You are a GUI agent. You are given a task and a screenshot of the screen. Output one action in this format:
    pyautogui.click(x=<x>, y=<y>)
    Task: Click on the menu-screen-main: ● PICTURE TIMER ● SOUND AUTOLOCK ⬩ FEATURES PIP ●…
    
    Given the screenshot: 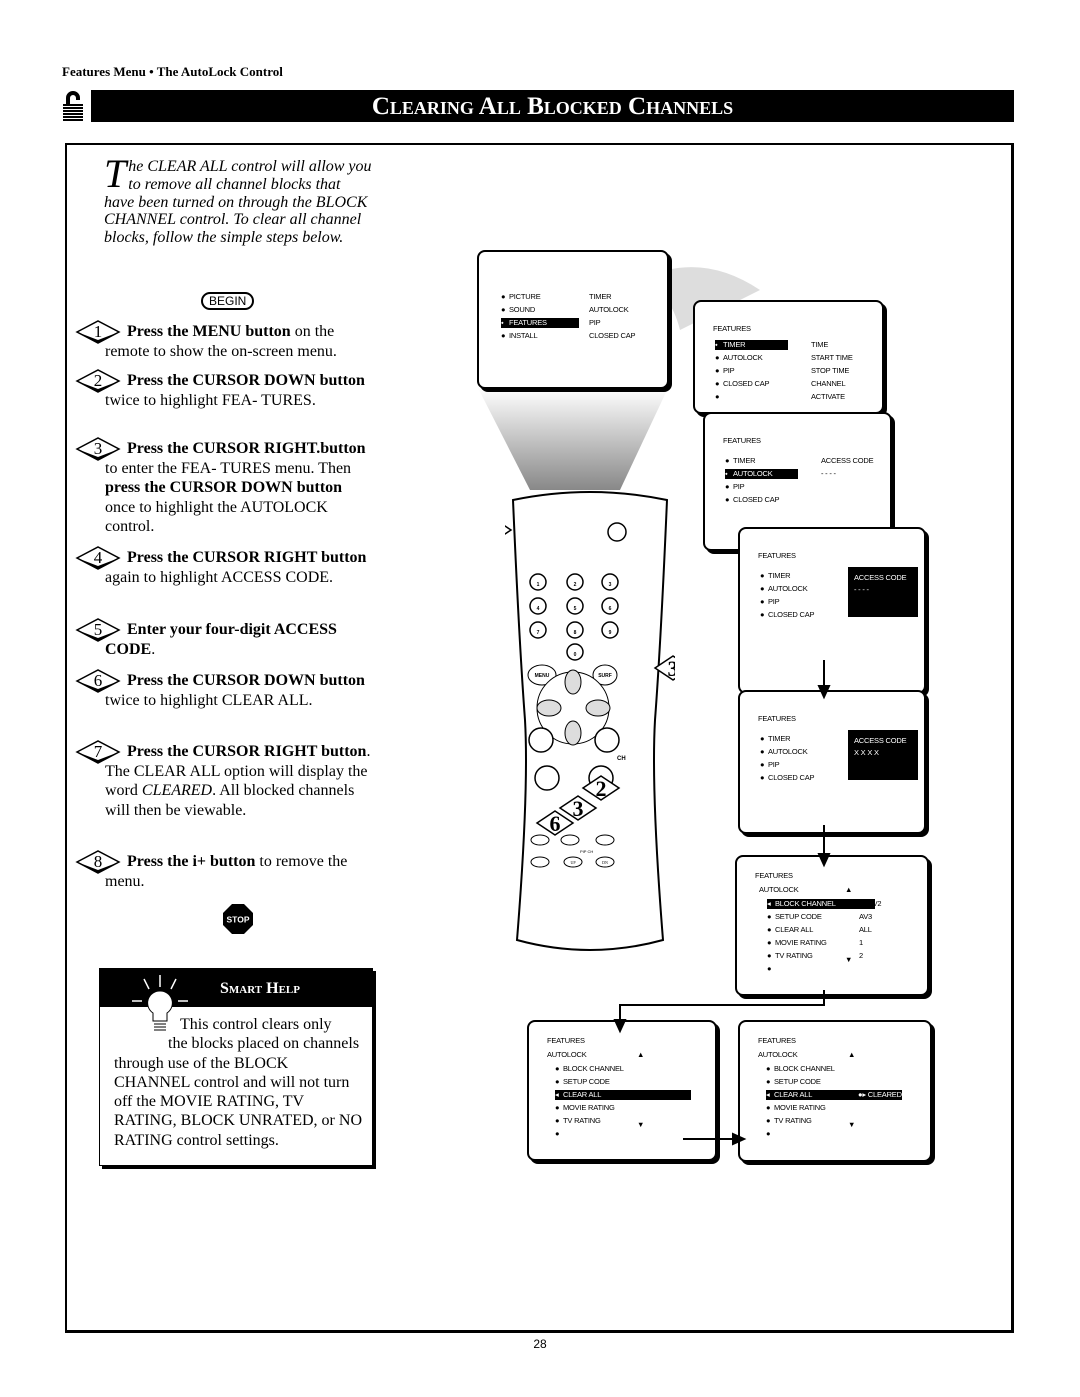 What is the action you would take?
    pyautogui.click(x=573, y=319)
    